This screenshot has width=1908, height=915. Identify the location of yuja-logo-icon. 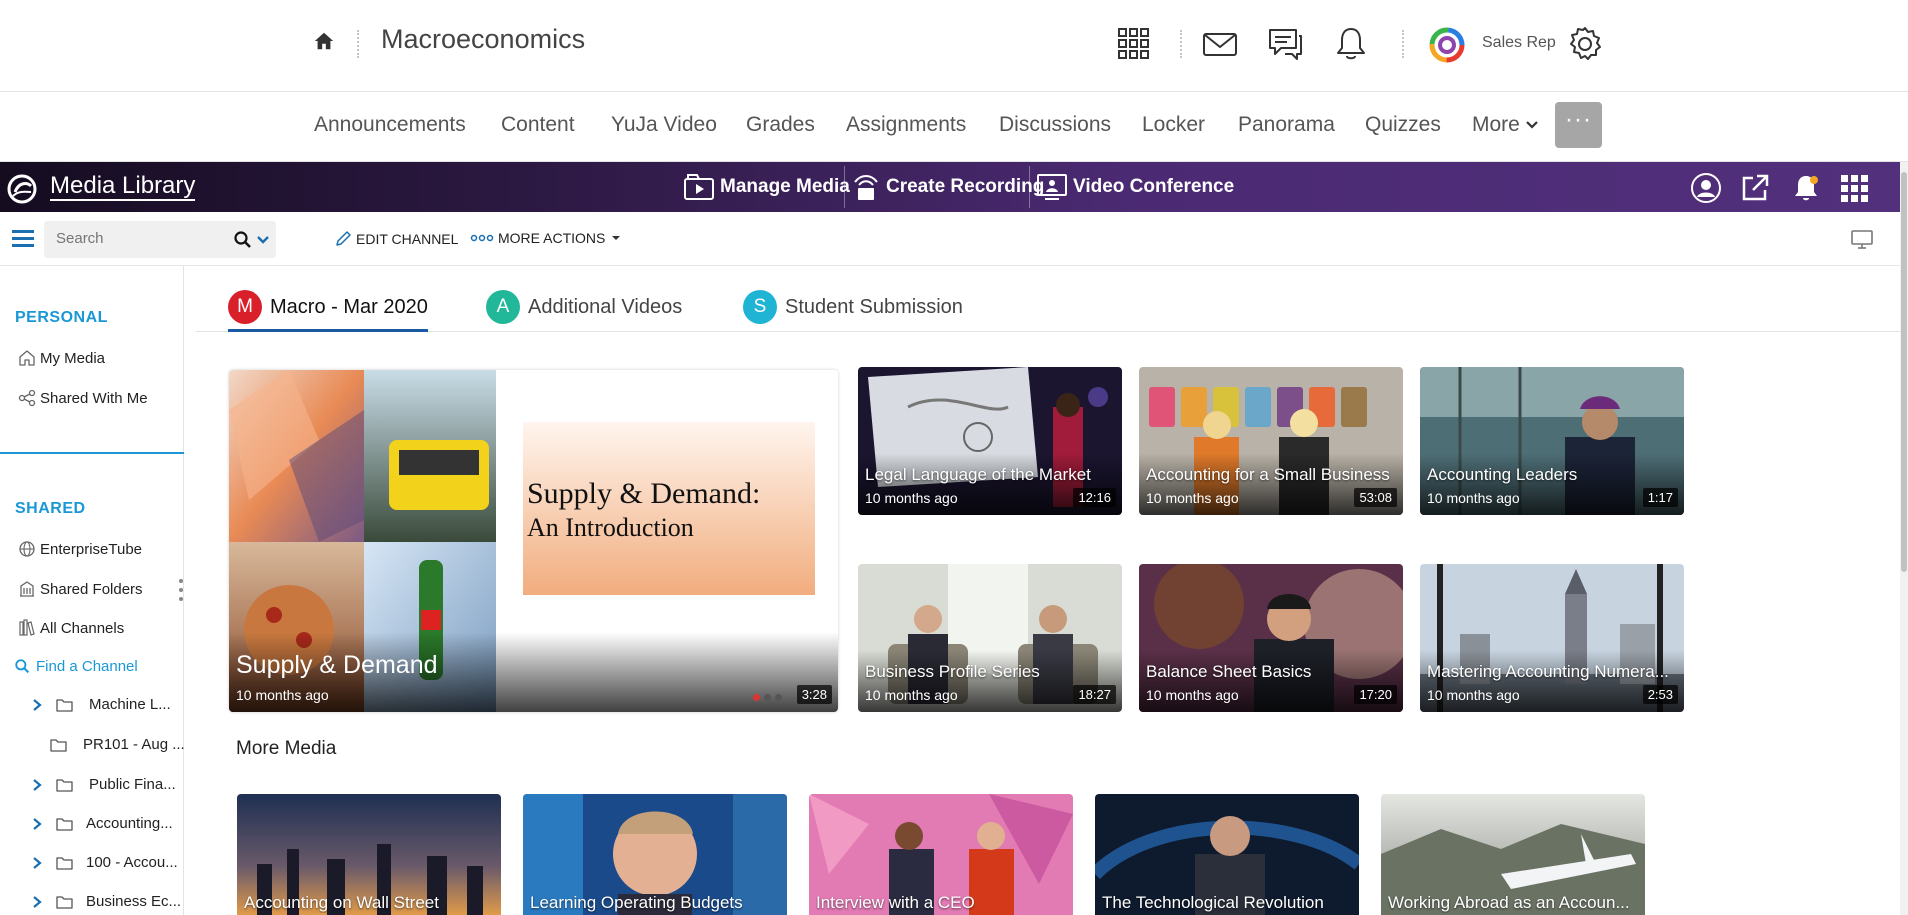
(22, 189).